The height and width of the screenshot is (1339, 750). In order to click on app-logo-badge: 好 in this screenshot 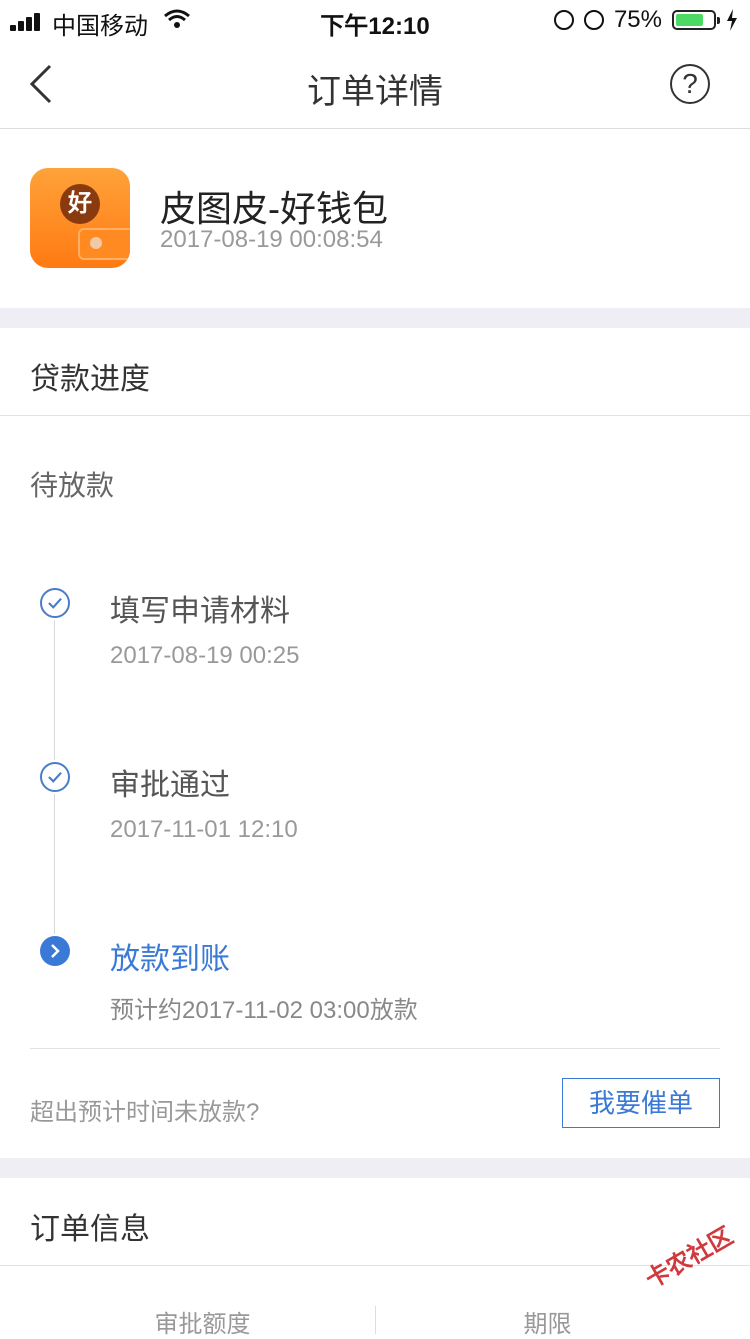, I will do `click(80, 204)`.